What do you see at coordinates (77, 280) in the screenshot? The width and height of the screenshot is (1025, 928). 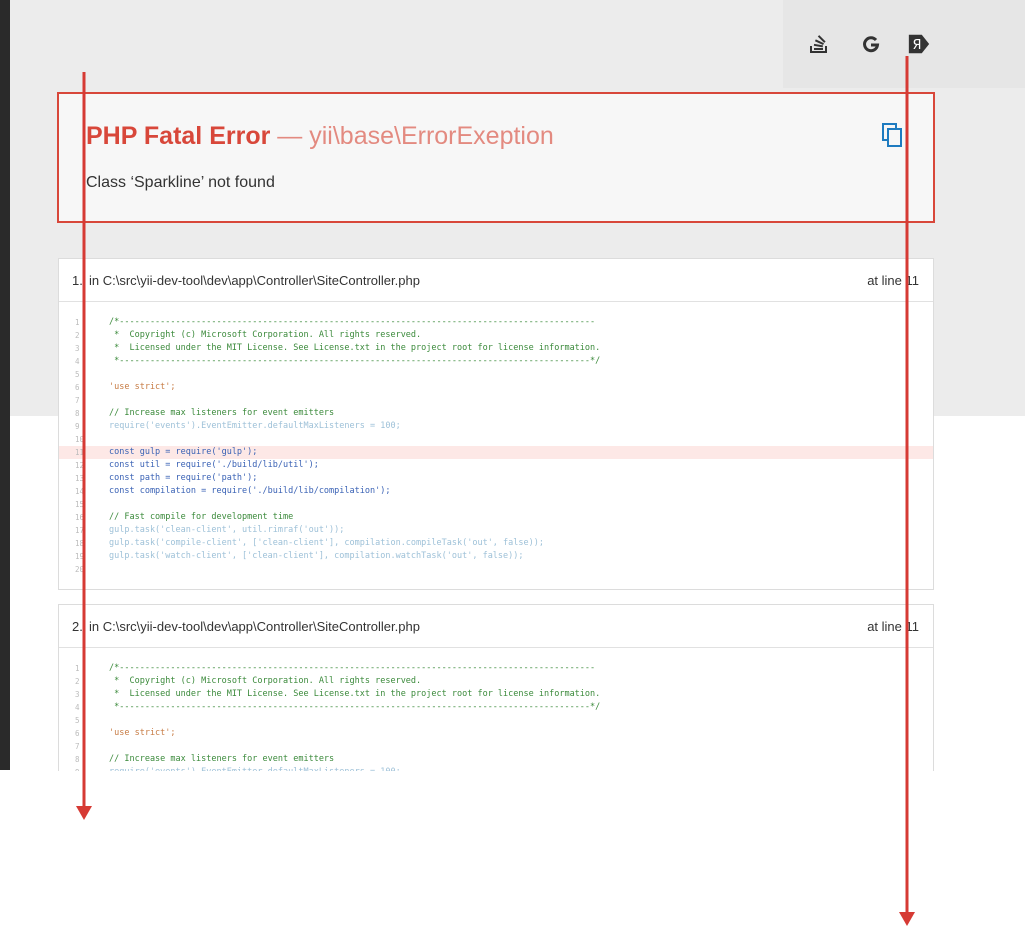 I see `trace-number: 1.` at bounding box center [77, 280].